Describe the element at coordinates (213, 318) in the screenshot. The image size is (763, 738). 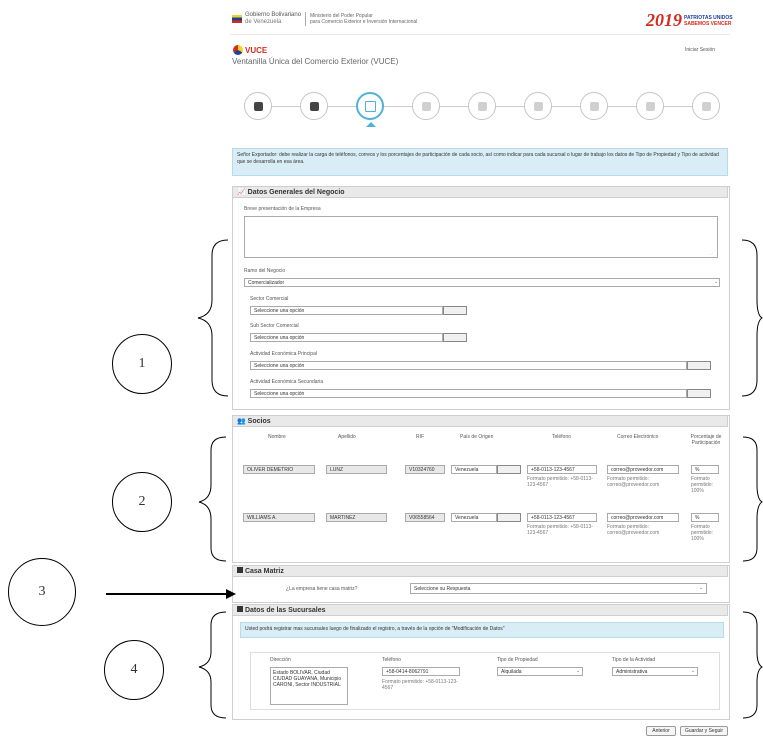
I see `bracket-1-left` at that location.